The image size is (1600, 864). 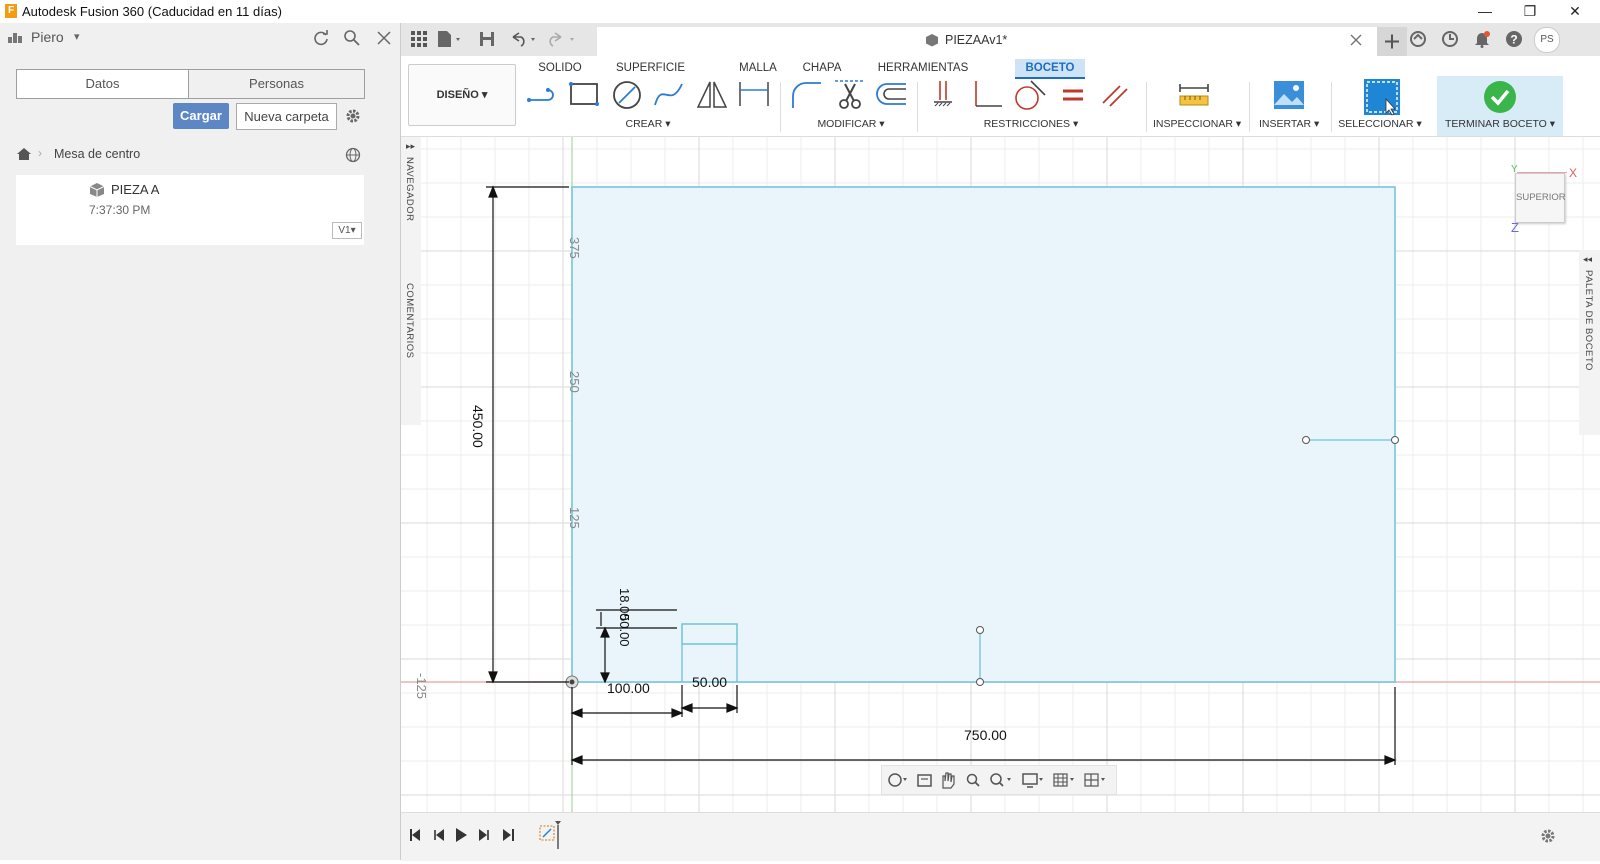 I want to click on workspace-dropdown: DISEÑO ▾, so click(x=462, y=95).